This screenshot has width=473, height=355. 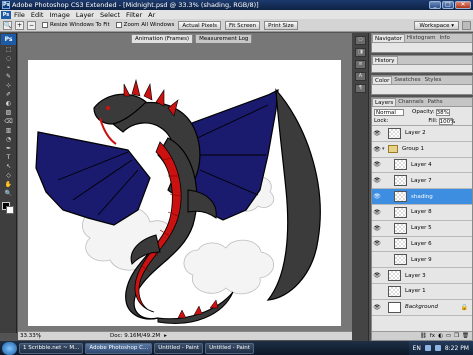 What do you see at coordinates (224, 38) in the screenshot?
I see `tab-measurement-log: Measurement Log` at bounding box center [224, 38].